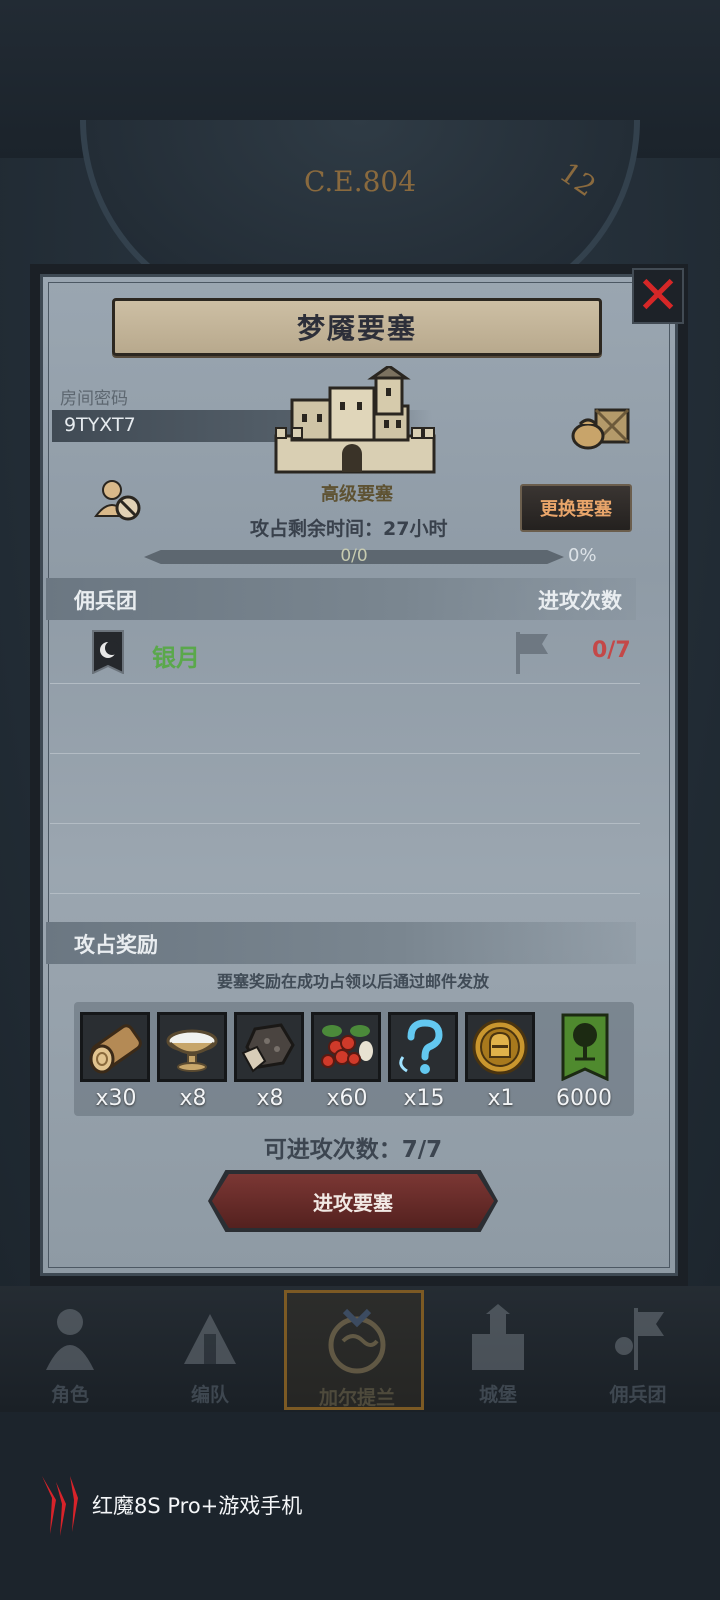 This screenshot has width=720, height=1600. I want to click on reward-item: x1, so click(502, 1061).